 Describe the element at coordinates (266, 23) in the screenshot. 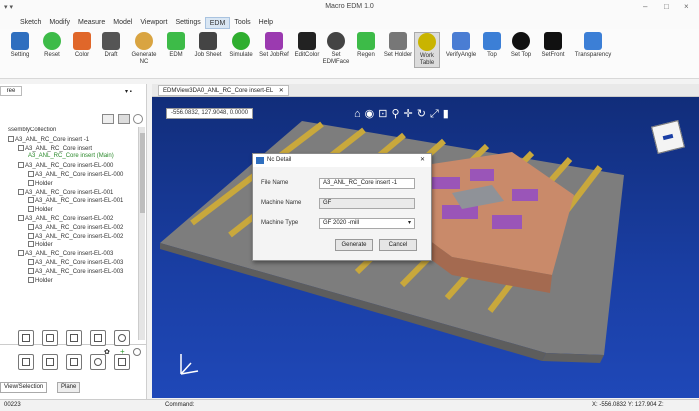

I see `menu-help: Help` at that location.